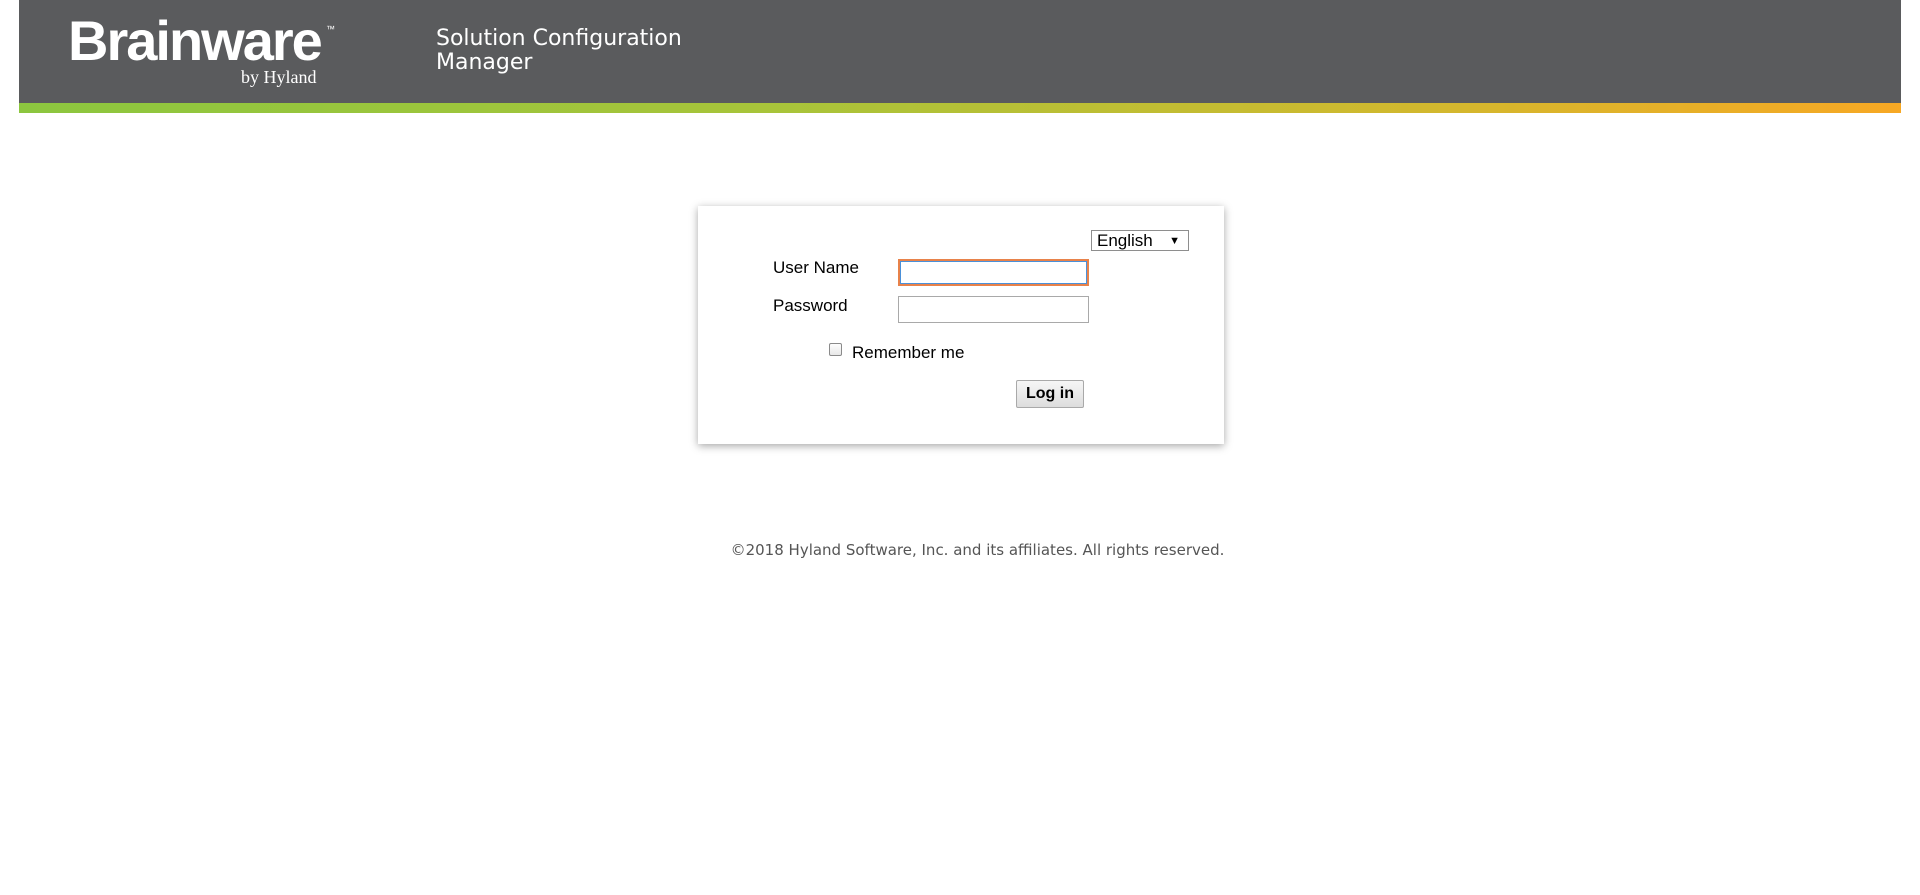 Image resolution: width=1920 pixels, height=895 pixels. I want to click on language-select: English ▼, so click(1140, 240).